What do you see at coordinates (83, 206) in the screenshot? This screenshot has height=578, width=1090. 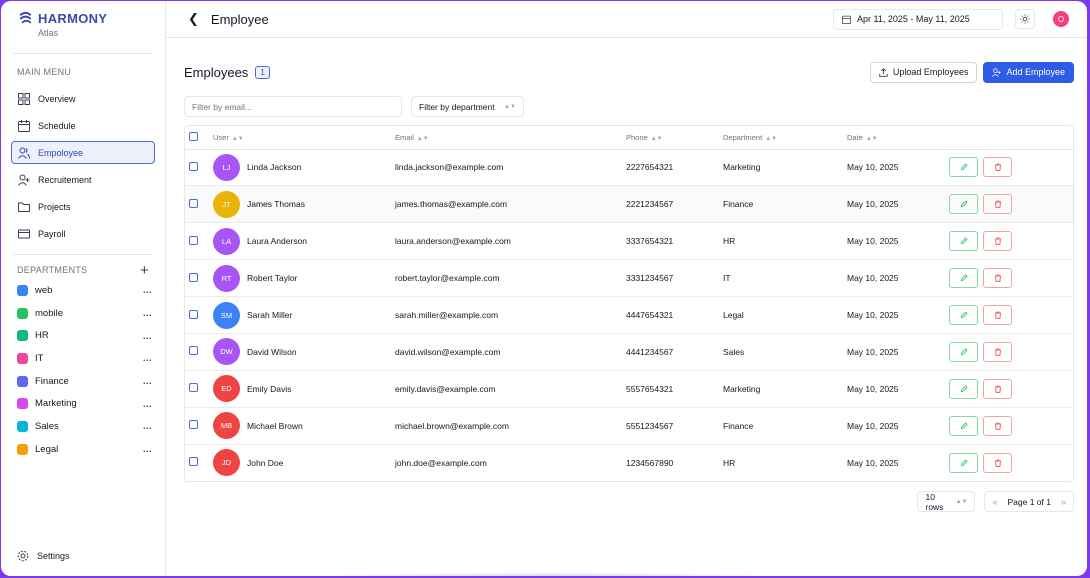 I see `sidebar-item-projects: Projects` at bounding box center [83, 206].